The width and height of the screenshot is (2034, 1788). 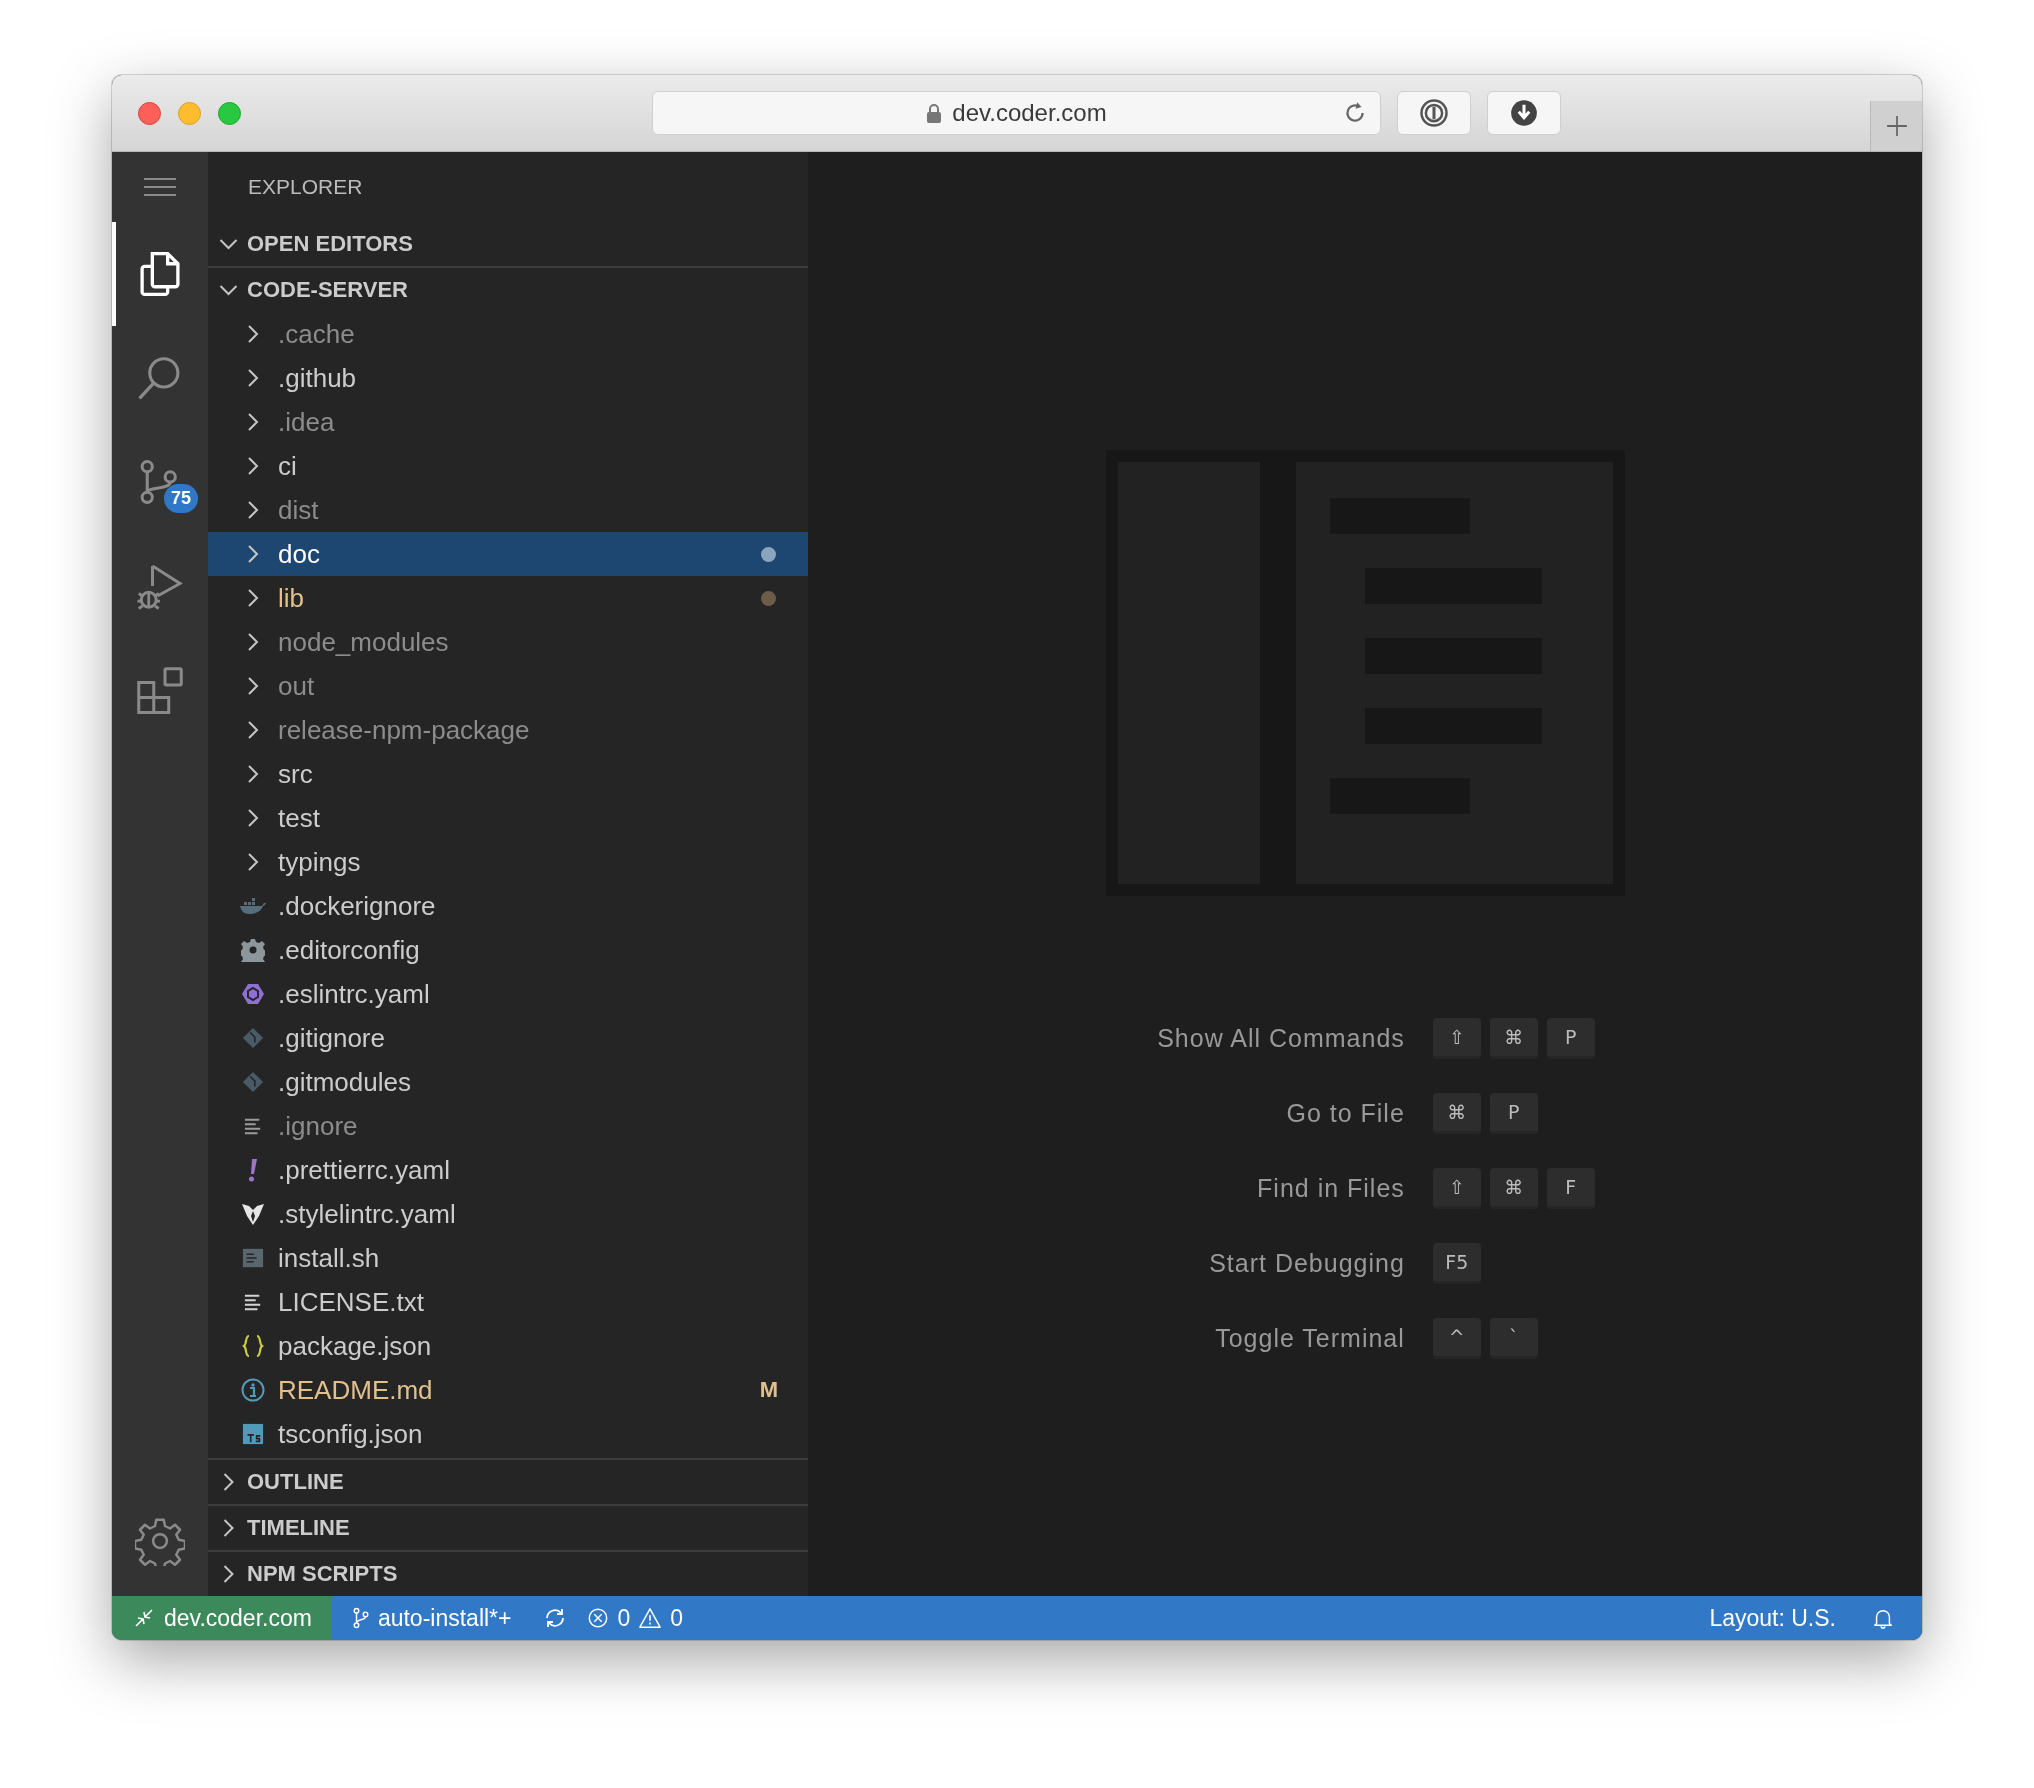 What do you see at coordinates (350, 1434) in the screenshot?
I see `file-name: tsconfig.json` at bounding box center [350, 1434].